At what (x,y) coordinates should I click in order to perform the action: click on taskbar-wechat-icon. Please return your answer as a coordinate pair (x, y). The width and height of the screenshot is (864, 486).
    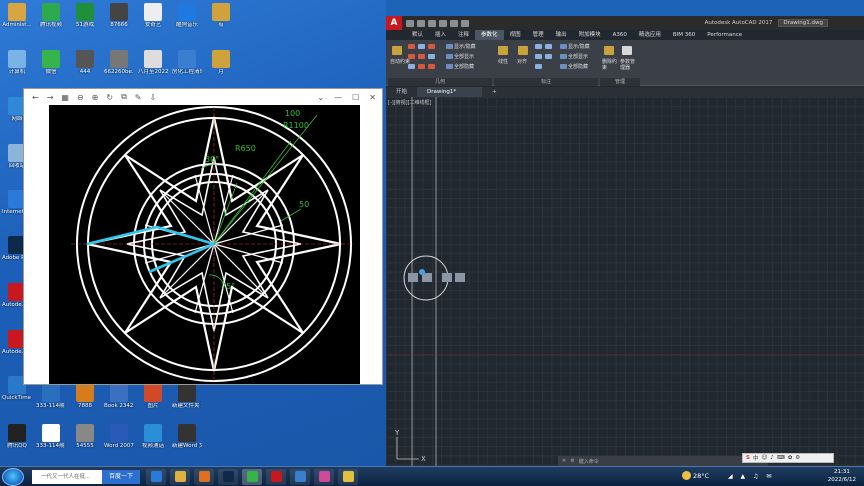
    Looking at the image, I should click on (252, 477).